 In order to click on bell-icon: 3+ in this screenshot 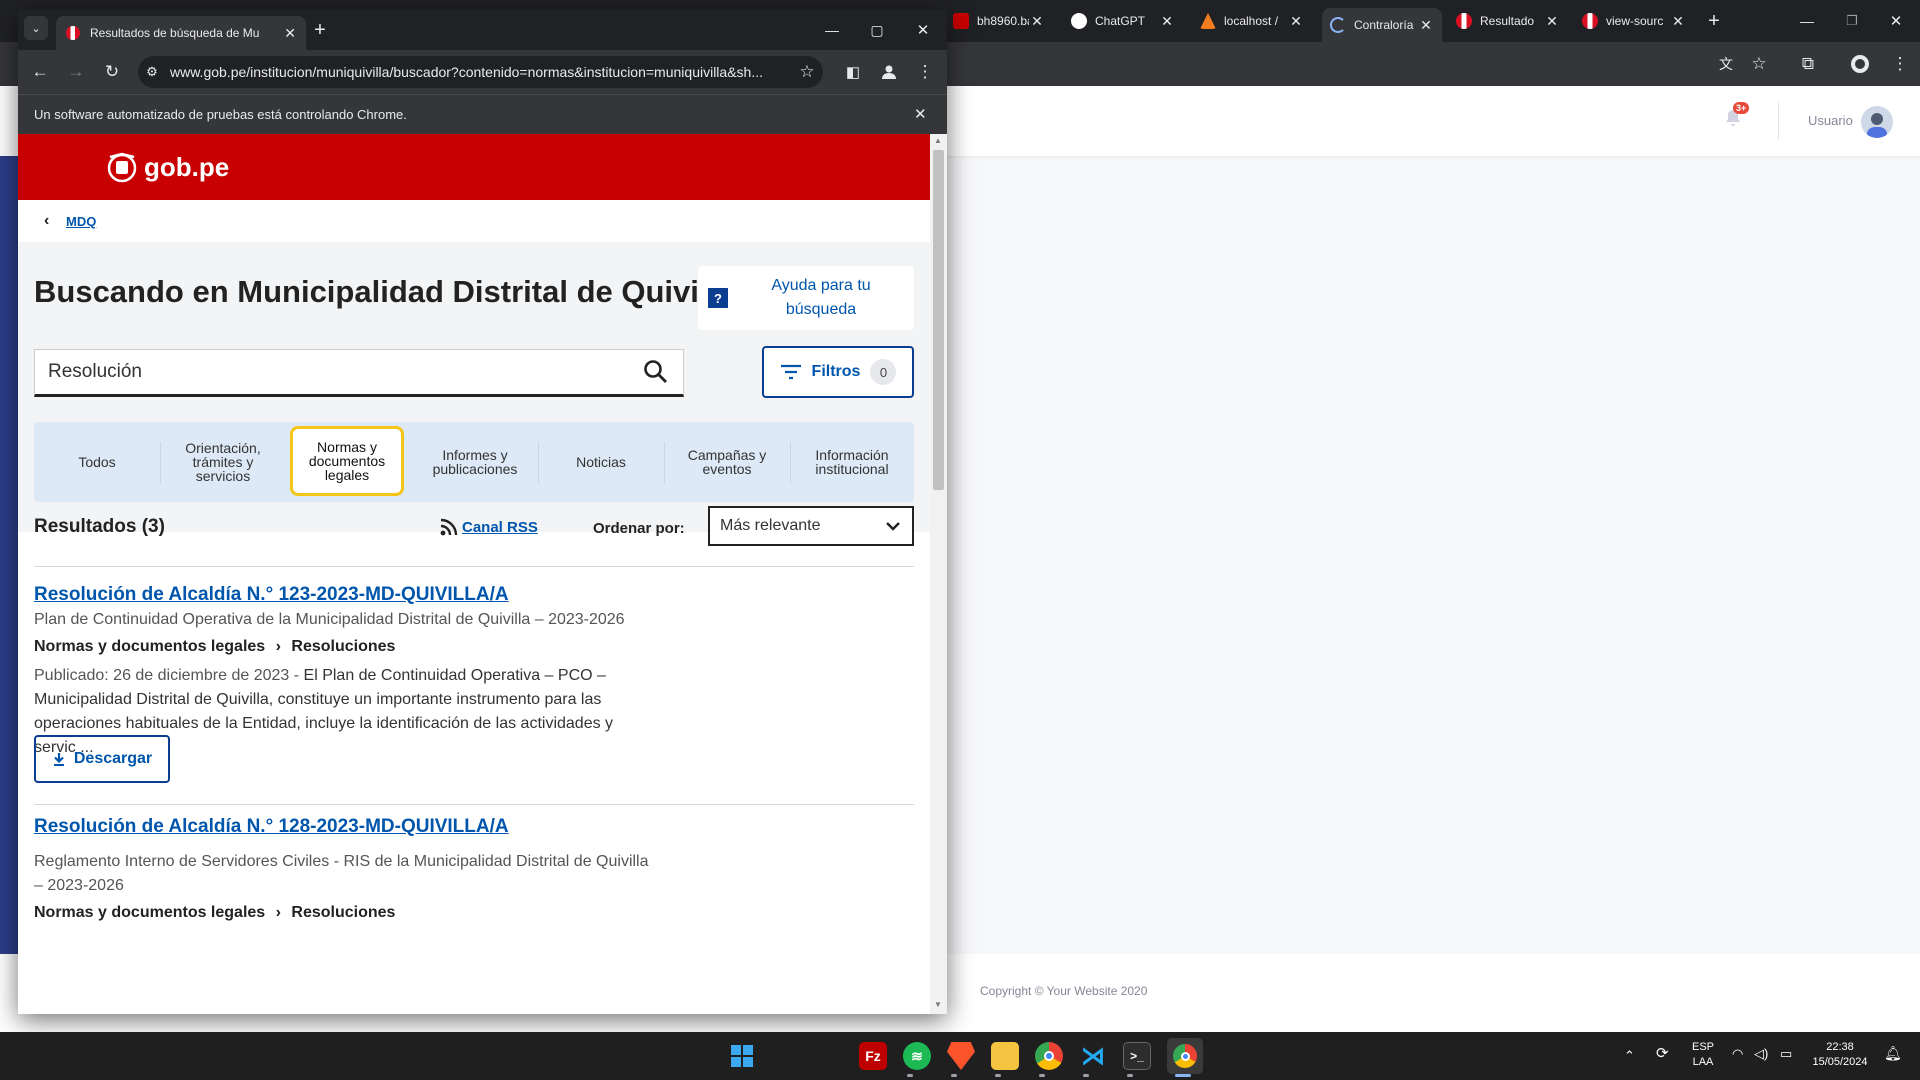, I will do `click(1736, 116)`.